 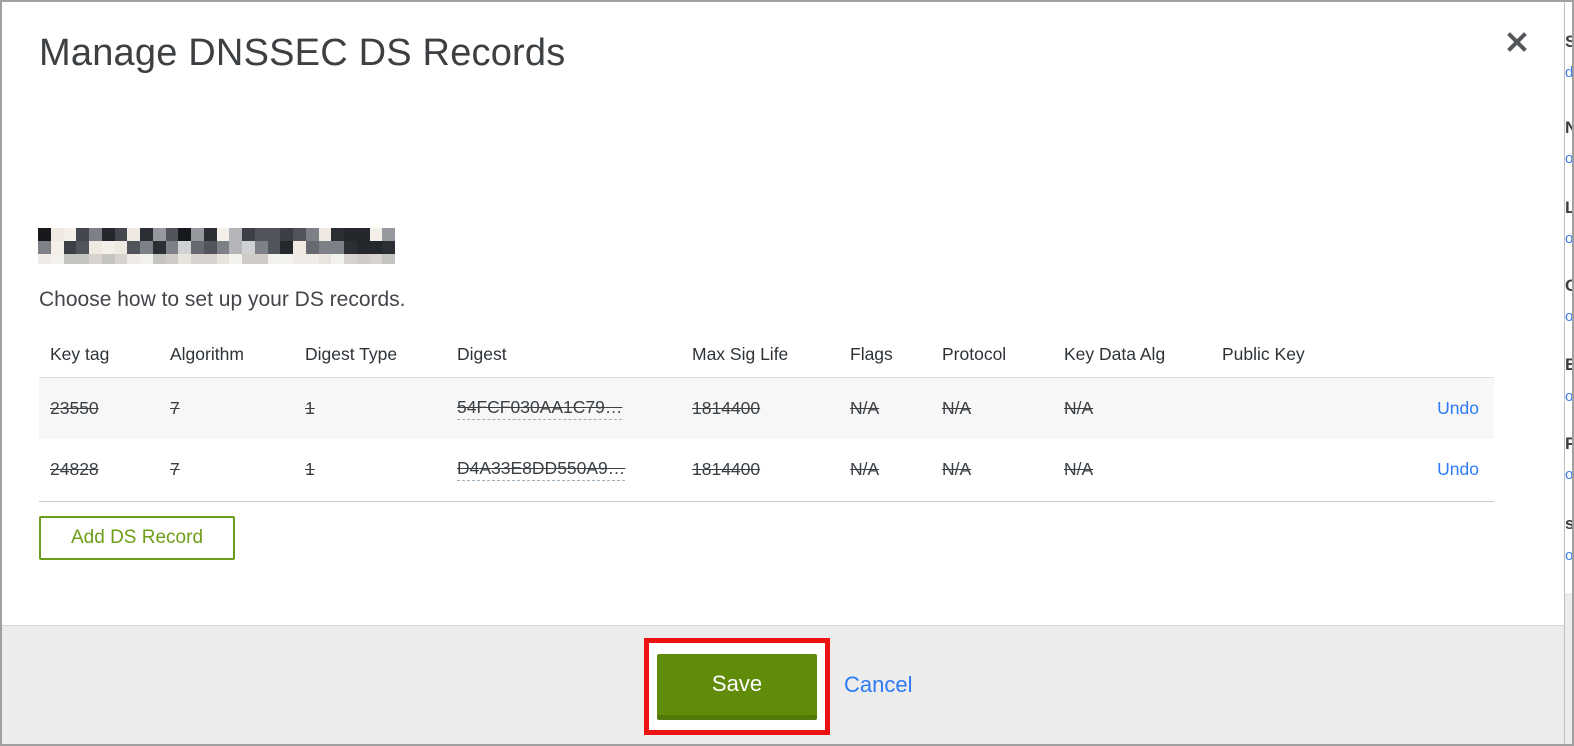 What do you see at coordinates (1568, 285) in the screenshot?
I see `background-text-fragment: C` at bounding box center [1568, 285].